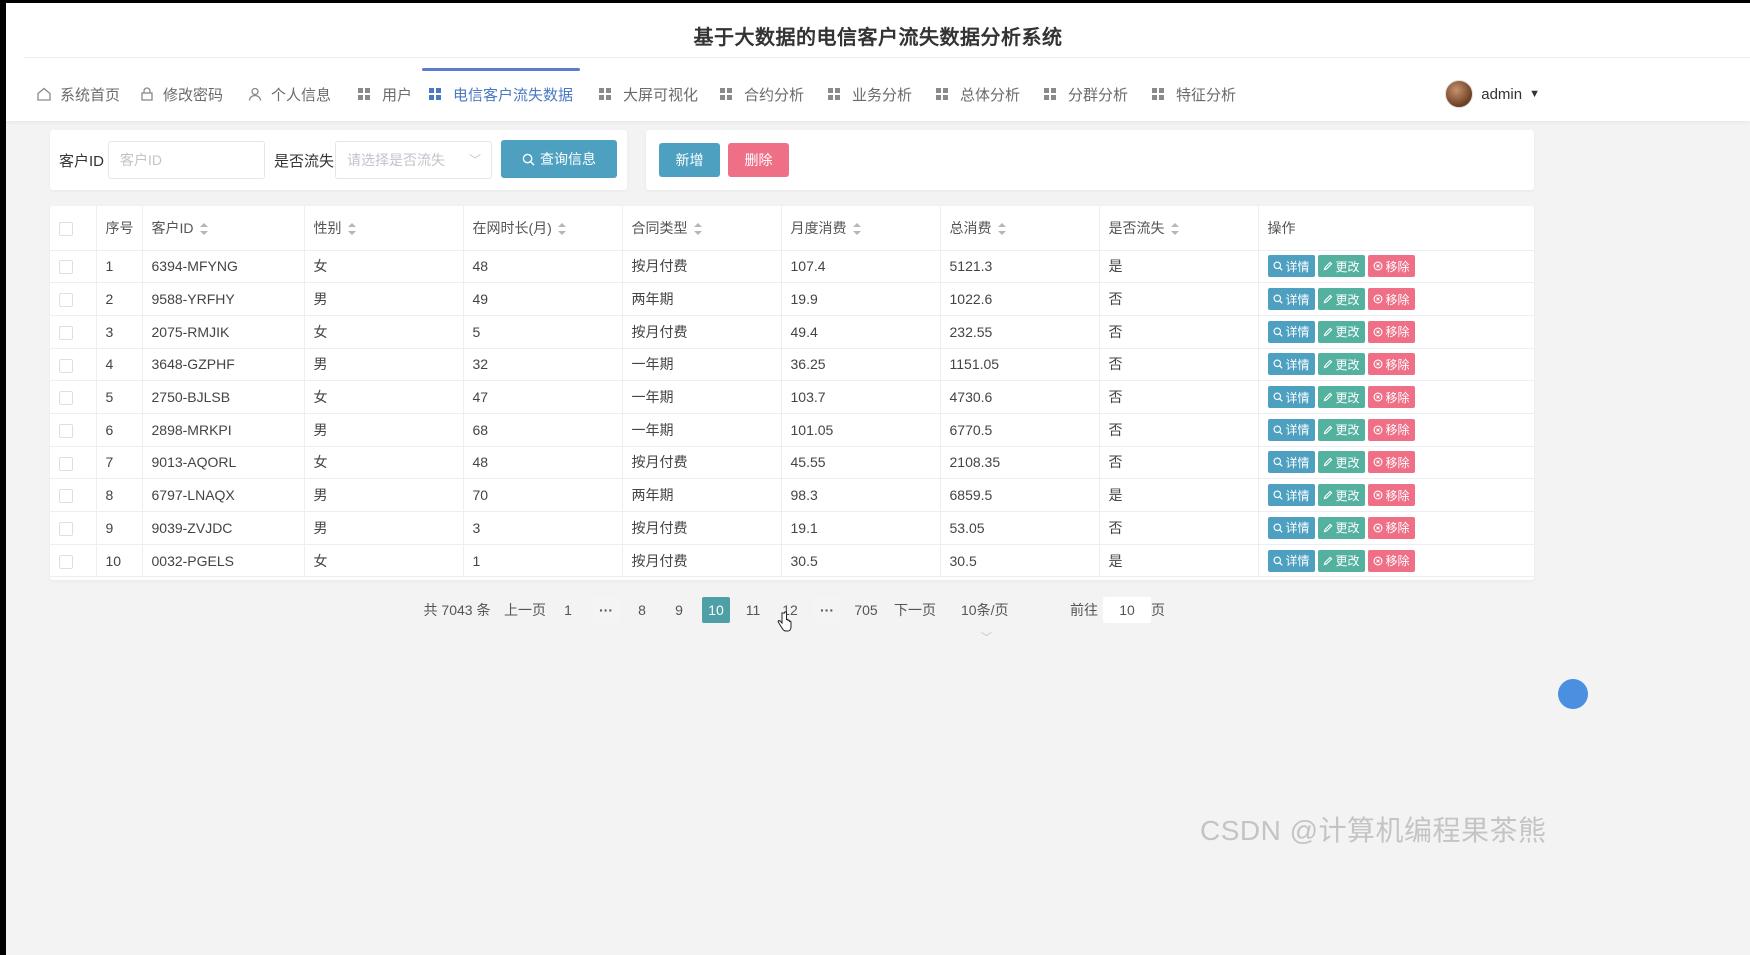  What do you see at coordinates (642, 610) in the screenshot?
I see `page-8: 8` at bounding box center [642, 610].